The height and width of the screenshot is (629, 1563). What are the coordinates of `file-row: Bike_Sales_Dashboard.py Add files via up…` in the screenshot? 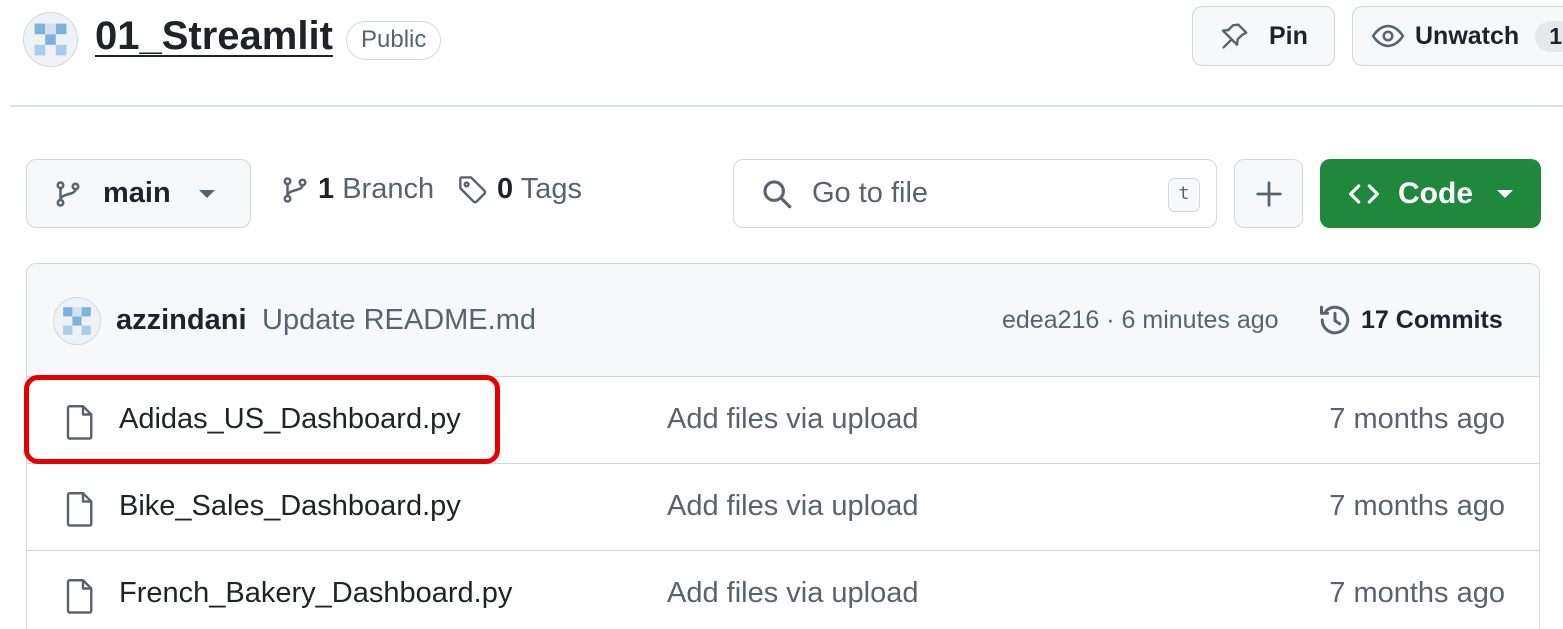 It's located at (783, 507).